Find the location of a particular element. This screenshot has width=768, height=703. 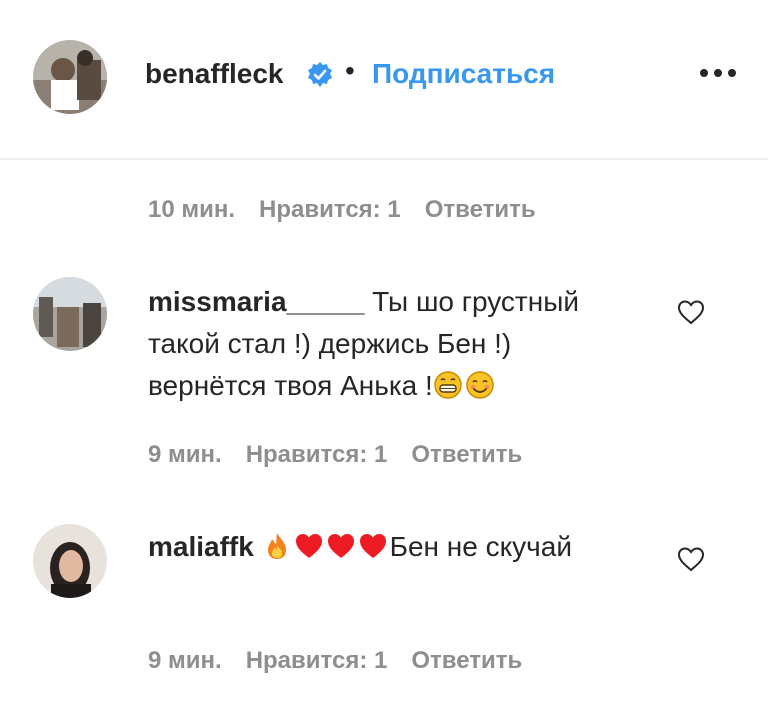

verified-badge-icon is located at coordinates (320, 74).